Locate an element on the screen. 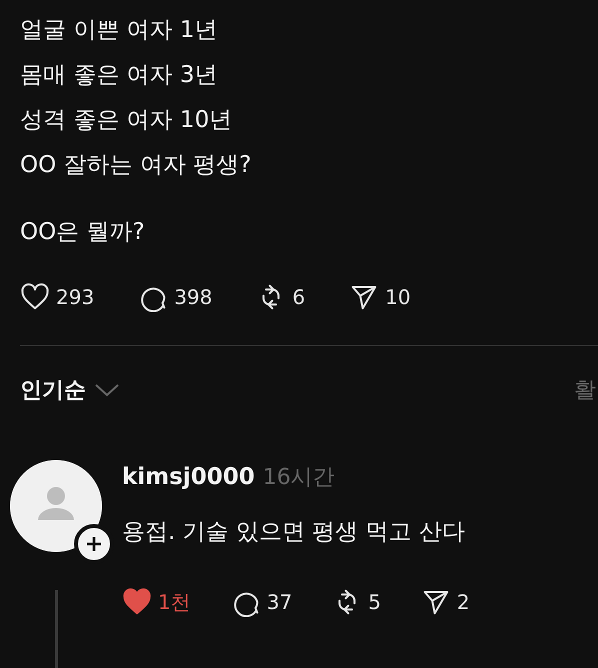  post-text-line: OO 잘하는 여자 평생? is located at coordinates (136, 165).